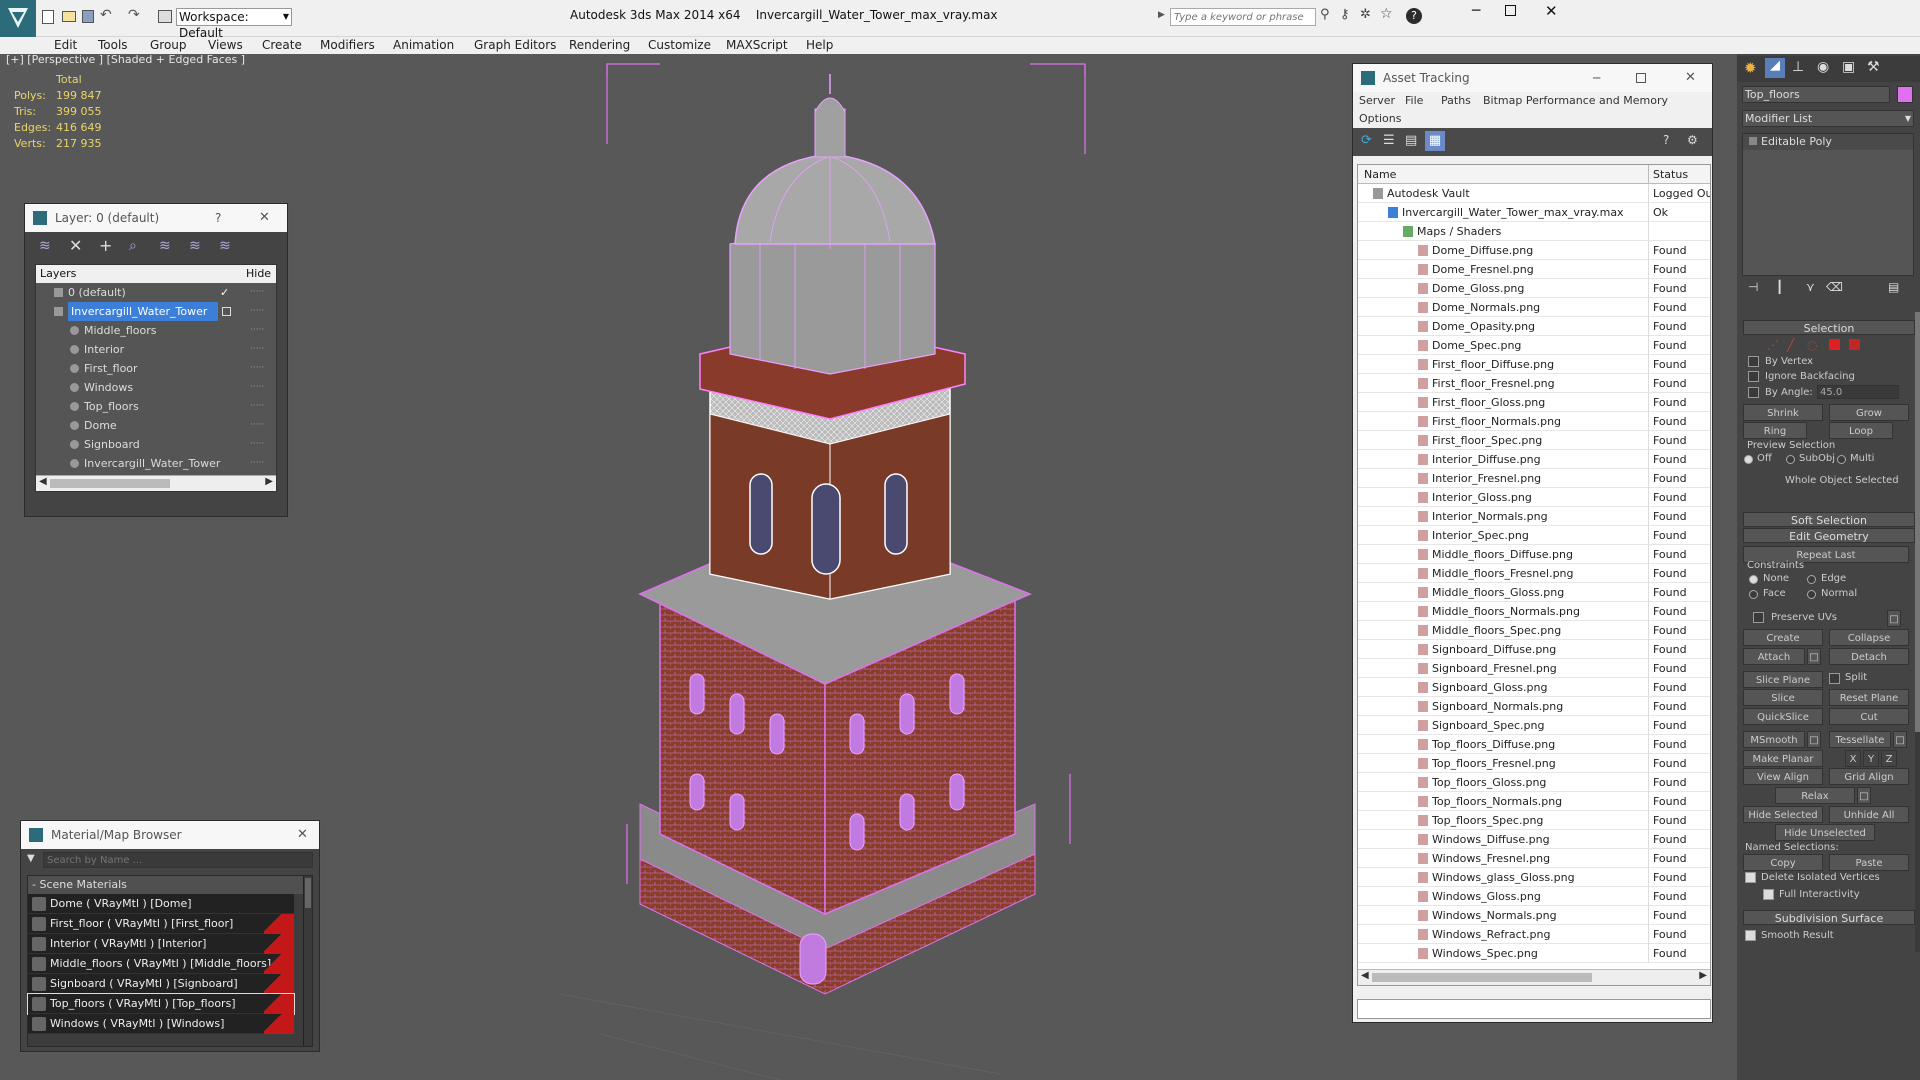  Describe the element at coordinates (156, 349) in the screenshot. I see `layer-row: Interior ·····` at that location.